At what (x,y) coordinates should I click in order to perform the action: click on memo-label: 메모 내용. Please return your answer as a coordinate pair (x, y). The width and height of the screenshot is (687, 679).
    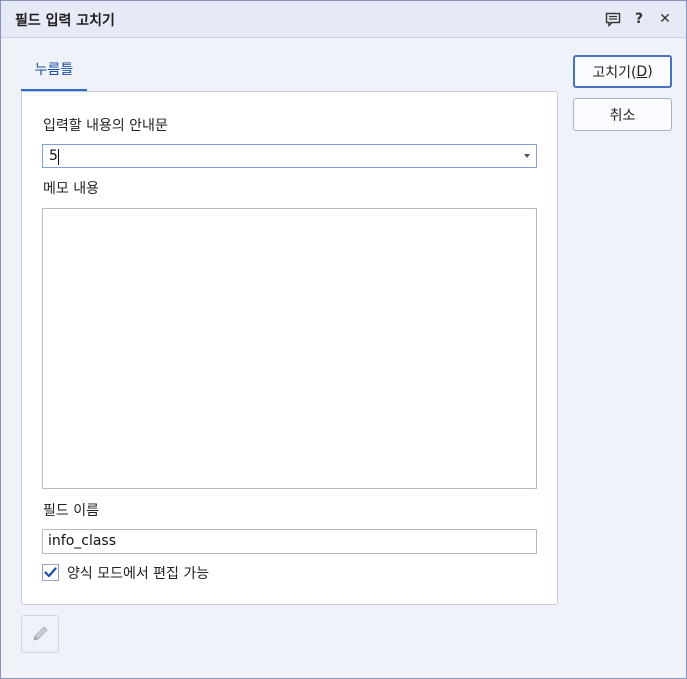
    Looking at the image, I should click on (71, 189).